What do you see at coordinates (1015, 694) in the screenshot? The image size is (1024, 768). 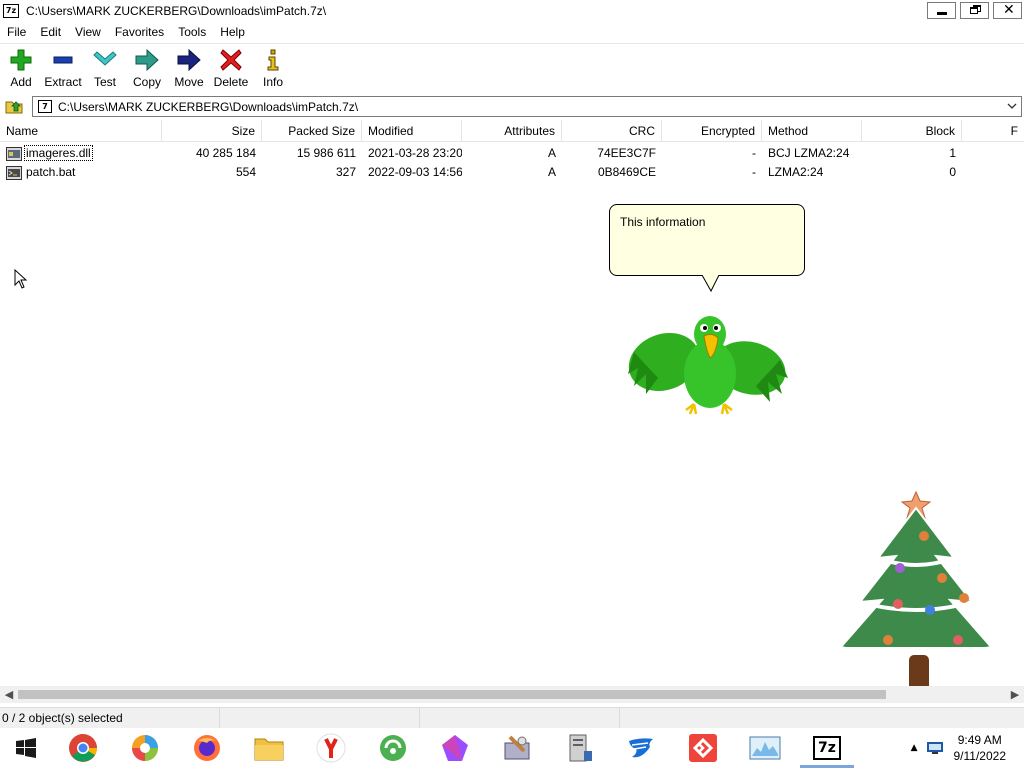 I see `scroll-right-icon: ▶` at bounding box center [1015, 694].